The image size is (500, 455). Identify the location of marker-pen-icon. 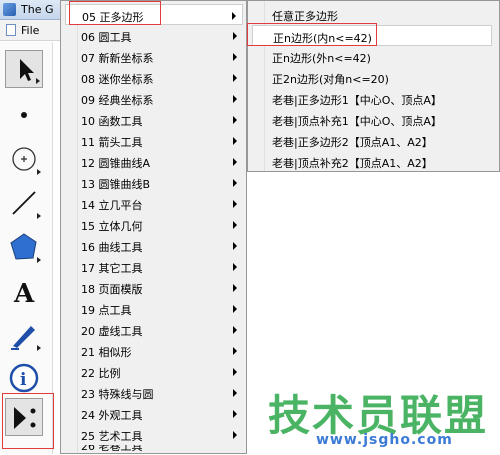
(24, 335).